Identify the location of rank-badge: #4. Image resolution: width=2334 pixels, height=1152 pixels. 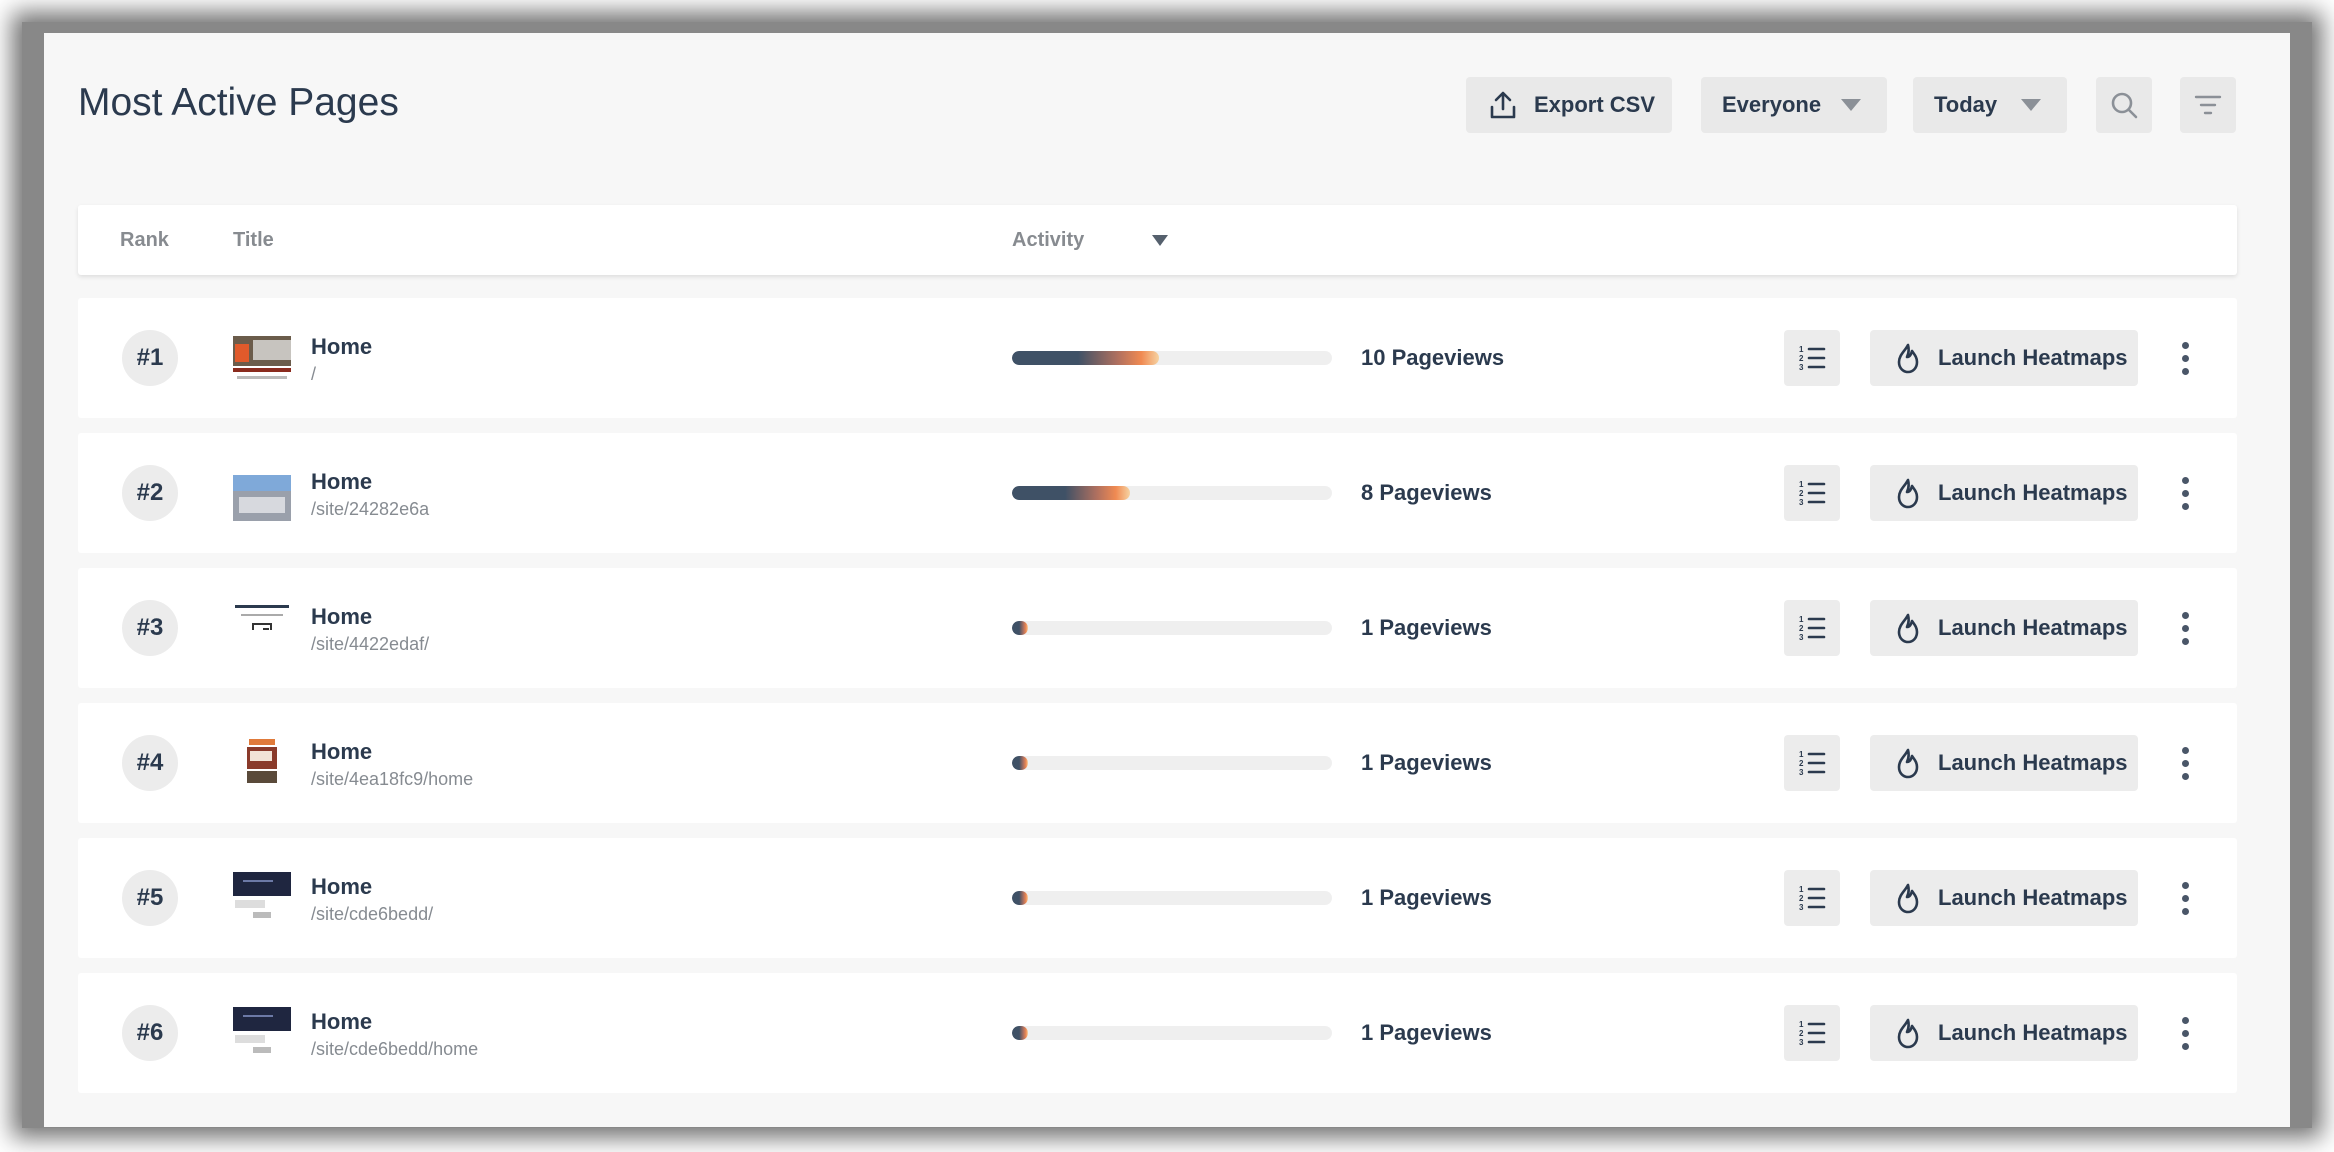
(150, 763).